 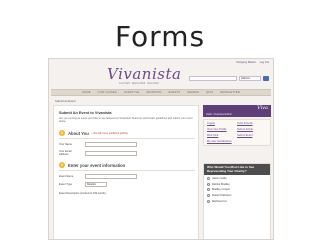 What do you see at coordinates (78, 133) in the screenshot?
I see `section-title: About You` at bounding box center [78, 133].